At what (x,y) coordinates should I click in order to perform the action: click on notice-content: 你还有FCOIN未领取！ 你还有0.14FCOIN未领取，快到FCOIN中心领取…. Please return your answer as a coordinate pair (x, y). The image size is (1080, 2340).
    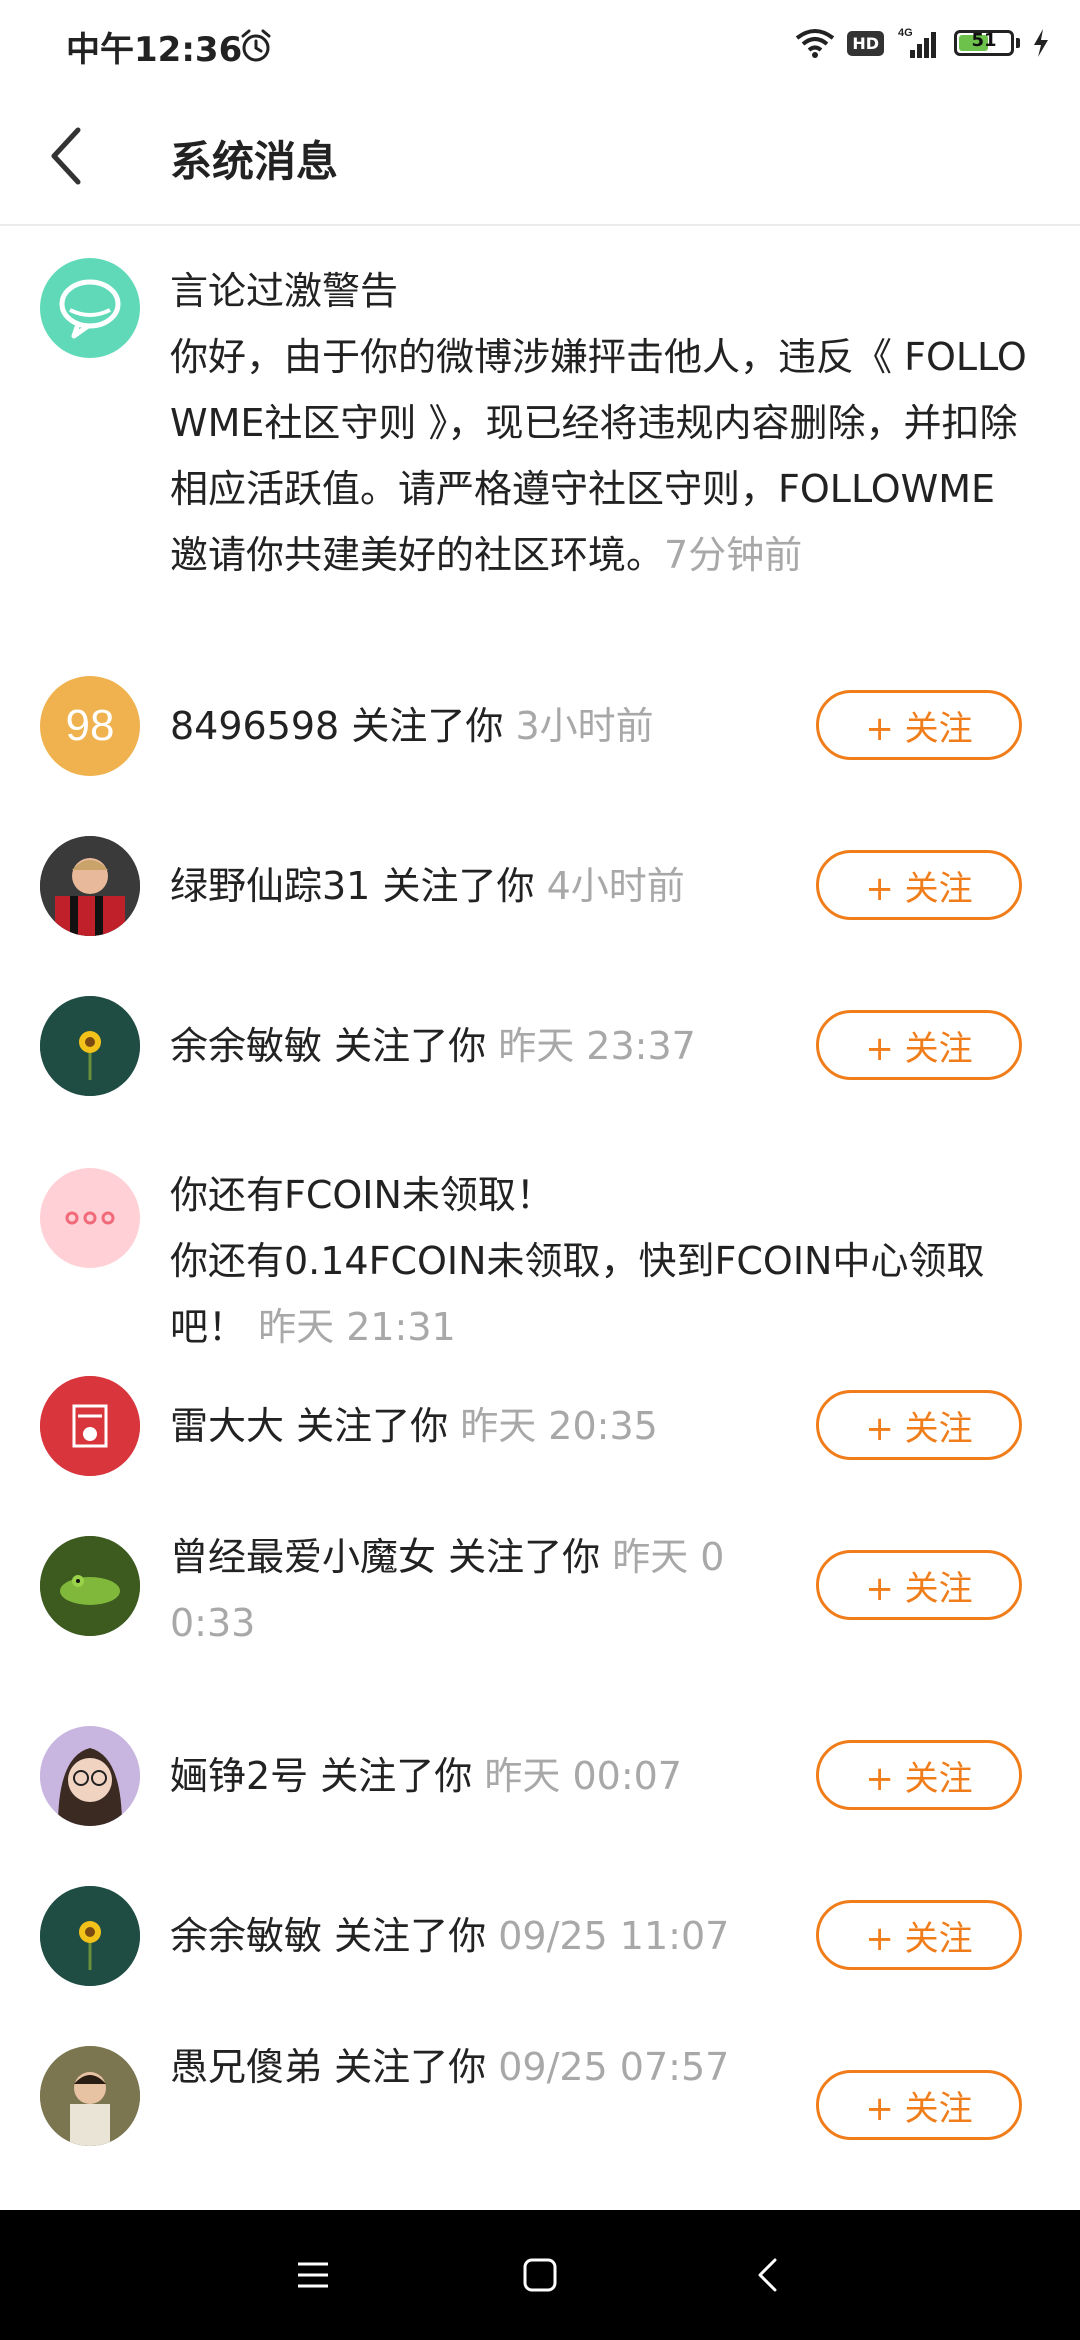
    Looking at the image, I should click on (607, 1261).